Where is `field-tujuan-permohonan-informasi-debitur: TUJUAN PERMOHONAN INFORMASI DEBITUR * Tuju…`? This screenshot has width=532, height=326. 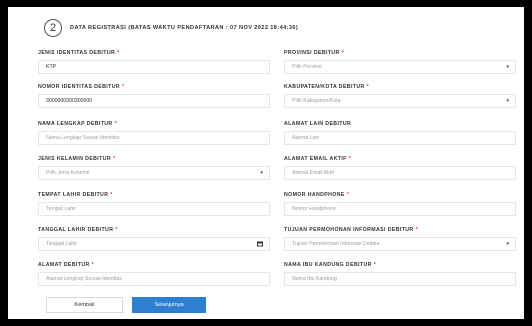 field-tujuan-permohonan-informasi-debitur: TUJUAN PERMOHONAN INFORMASI DEBITUR * Tuju… is located at coordinates (400, 238).